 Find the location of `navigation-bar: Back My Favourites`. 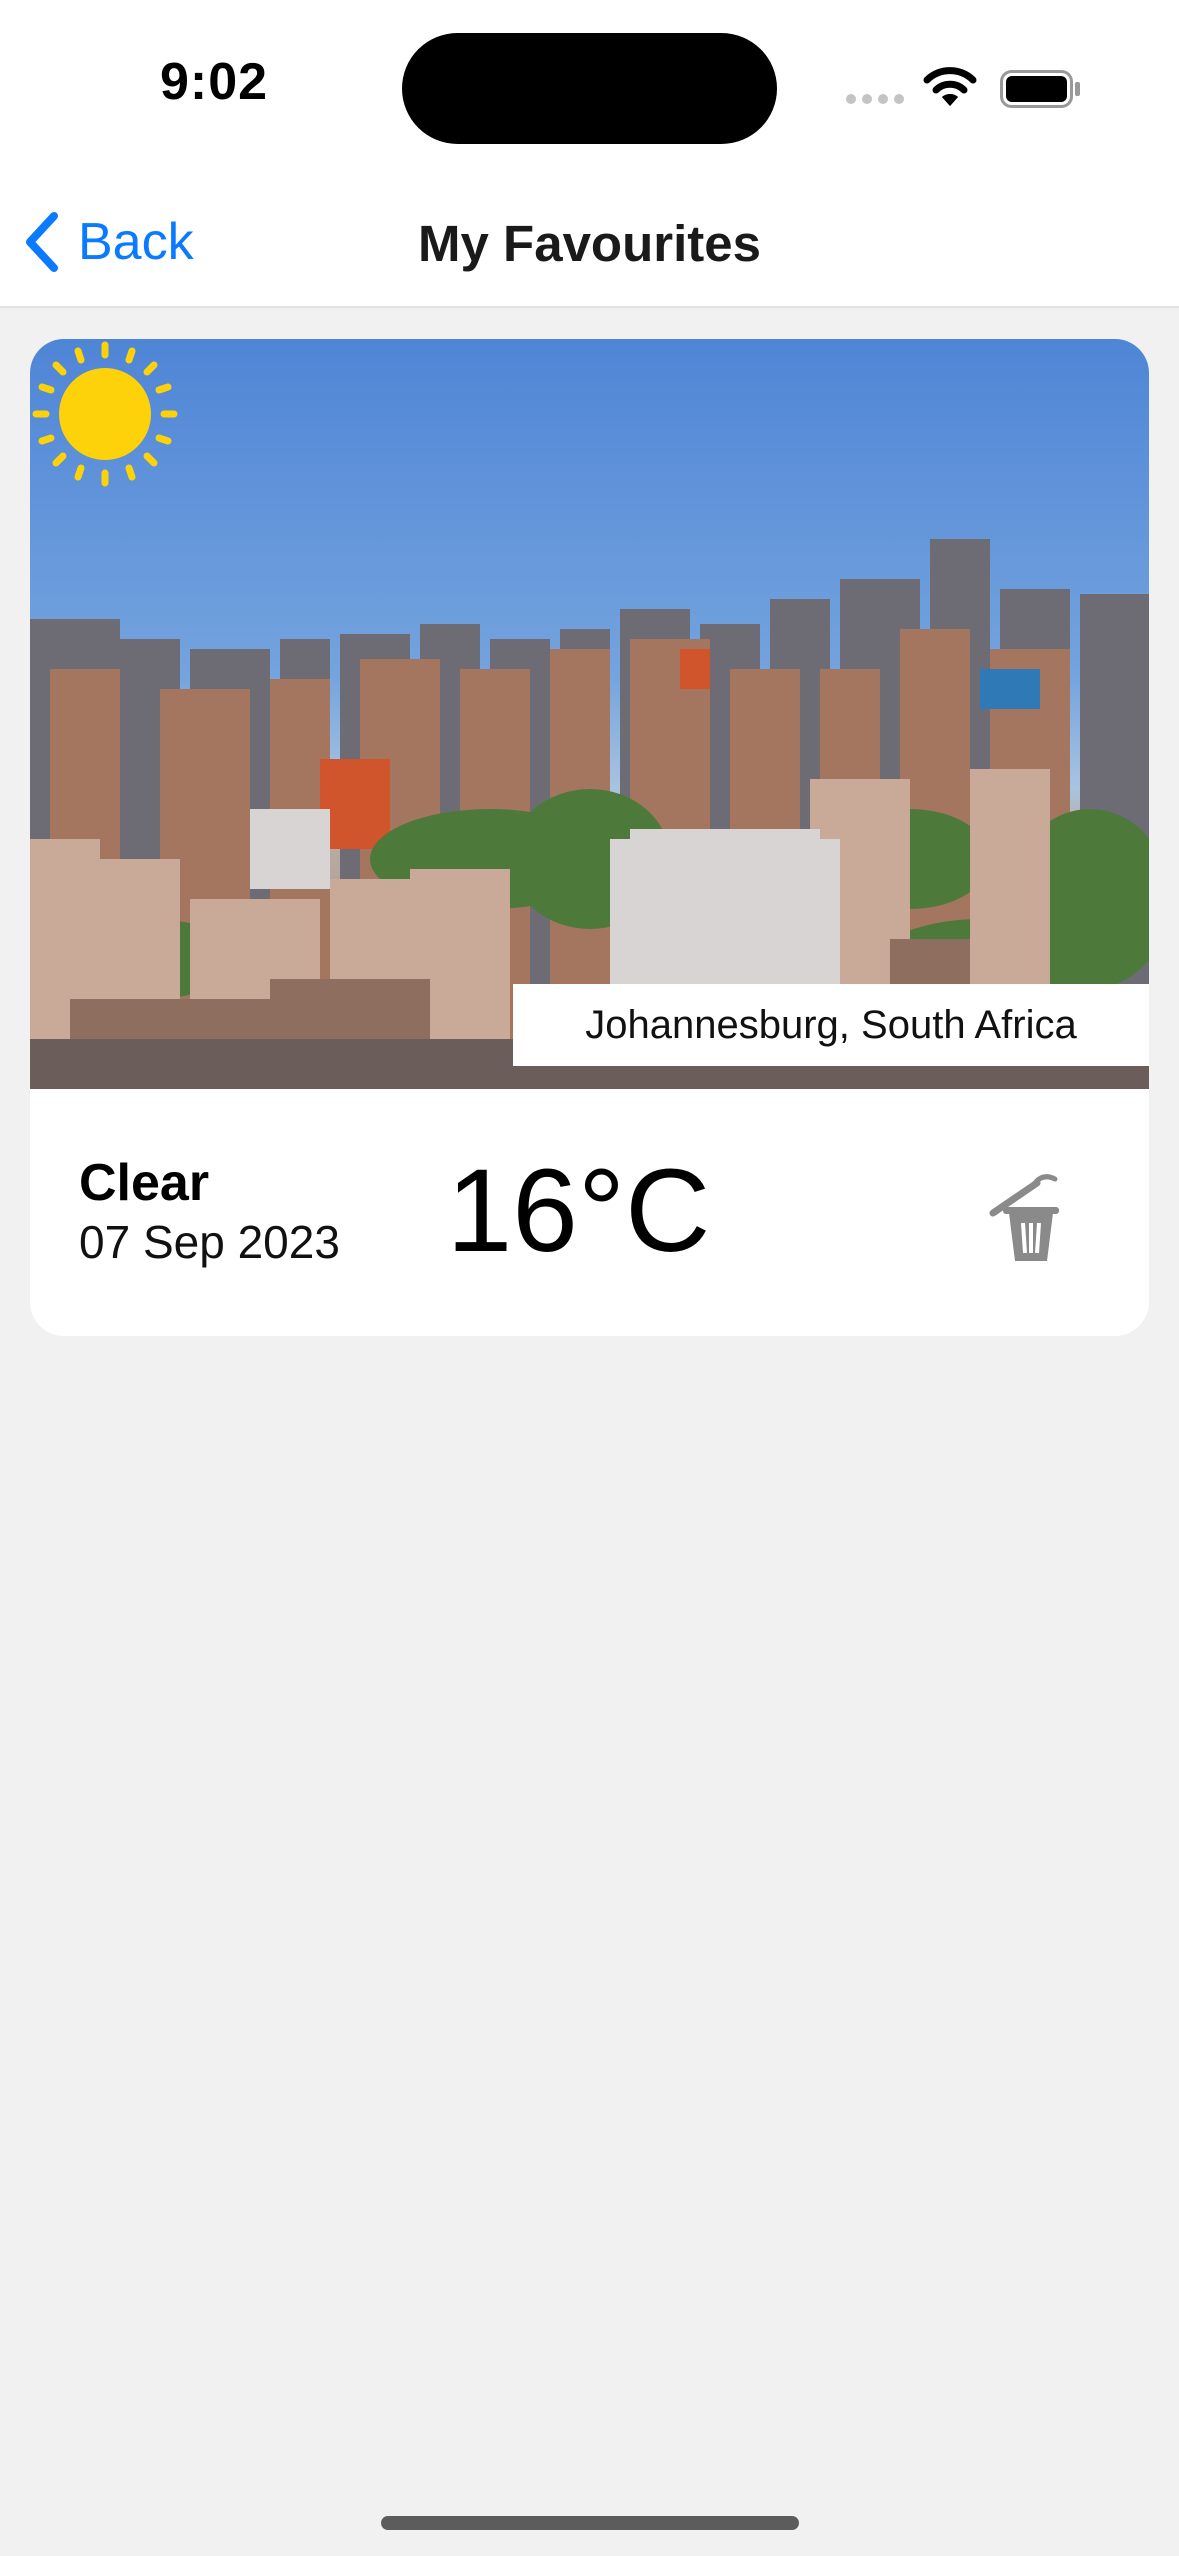

navigation-bar: Back My Favourites is located at coordinates (589, 242).